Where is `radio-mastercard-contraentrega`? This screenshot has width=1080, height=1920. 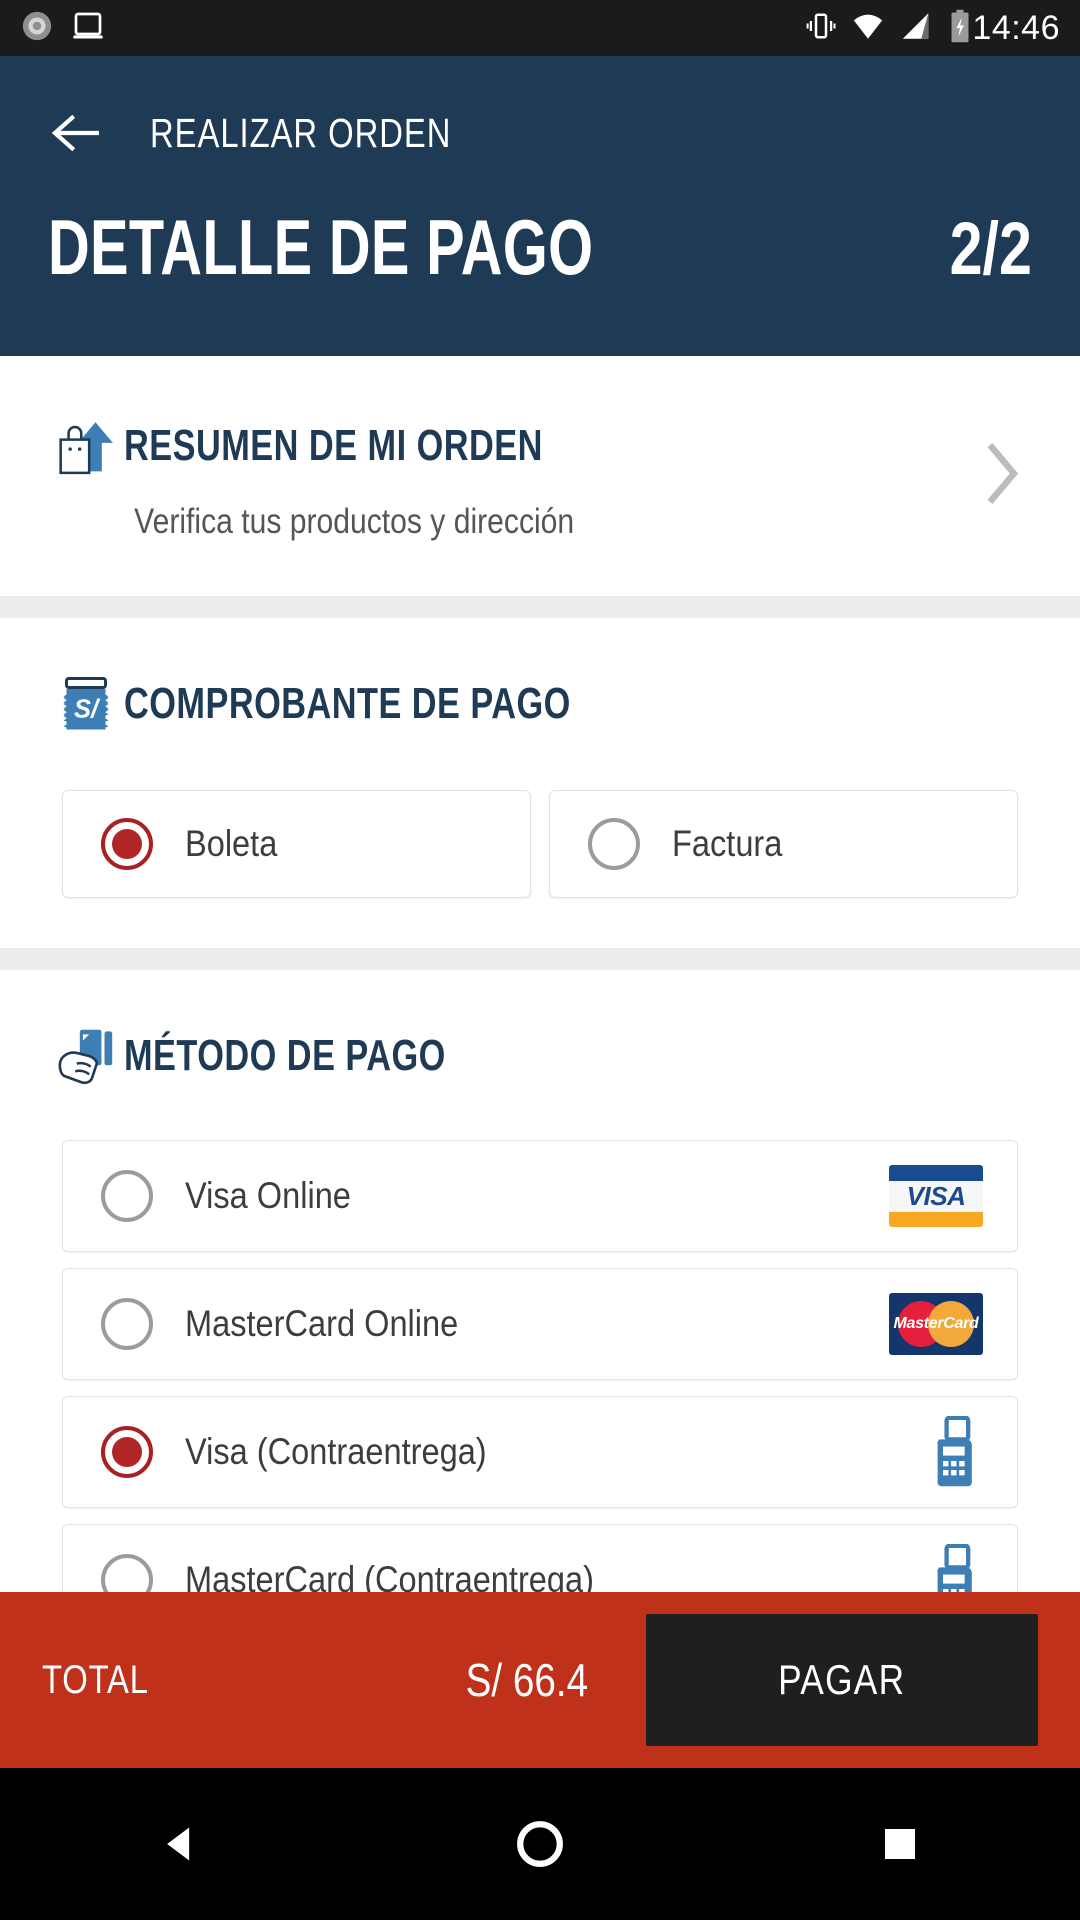
radio-mastercard-contraentrega is located at coordinates (127, 1573).